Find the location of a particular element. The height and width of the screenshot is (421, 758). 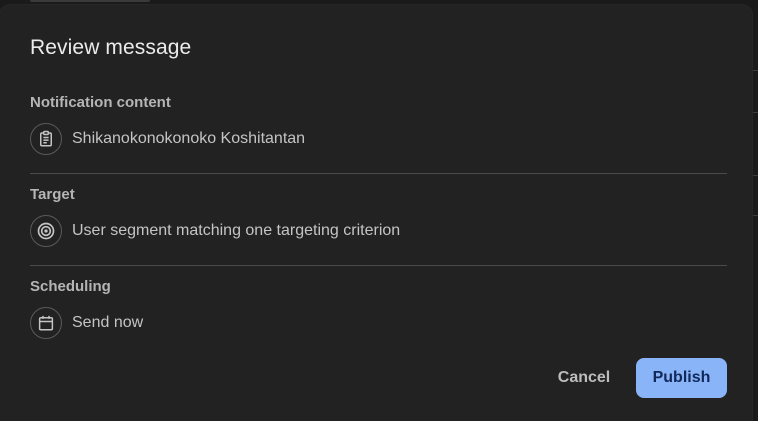

scheduling-row: Send now is located at coordinates (86, 323).